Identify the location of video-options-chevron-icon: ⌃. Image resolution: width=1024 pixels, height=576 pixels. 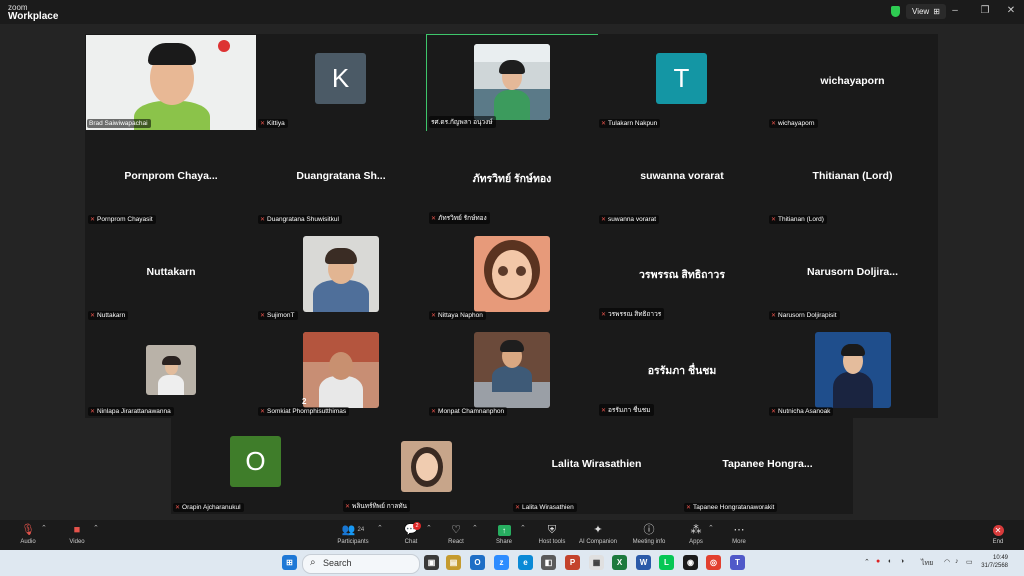
(96, 528).